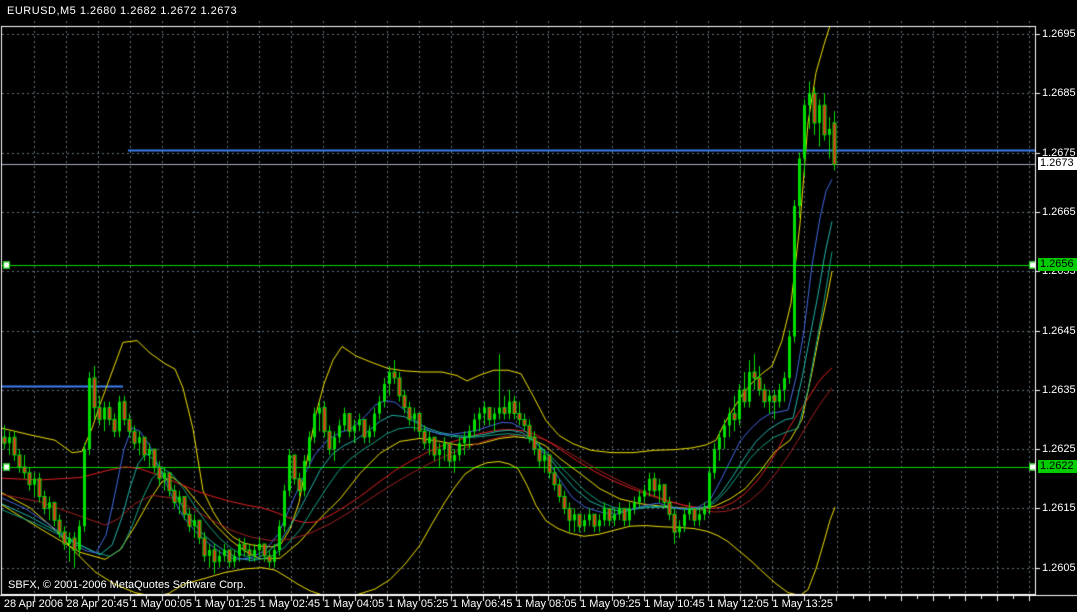 The height and width of the screenshot is (612, 1077). Describe the element at coordinates (161, 604) in the screenshot. I see `time-axis-label: 1 May 00:05` at that location.